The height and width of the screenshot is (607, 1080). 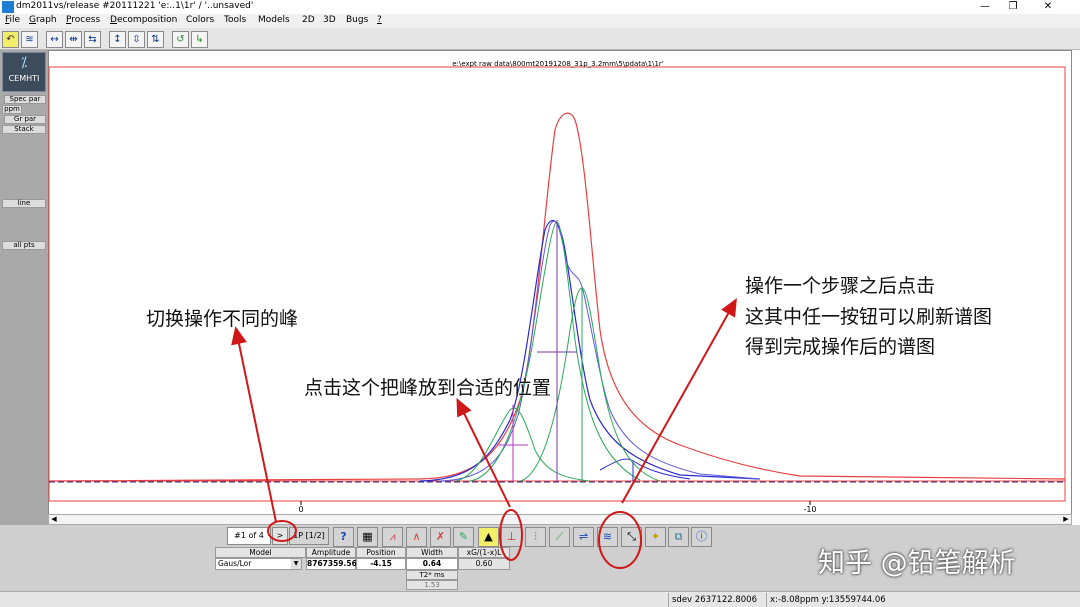 I want to click on circle-next-peak, so click(x=282, y=531).